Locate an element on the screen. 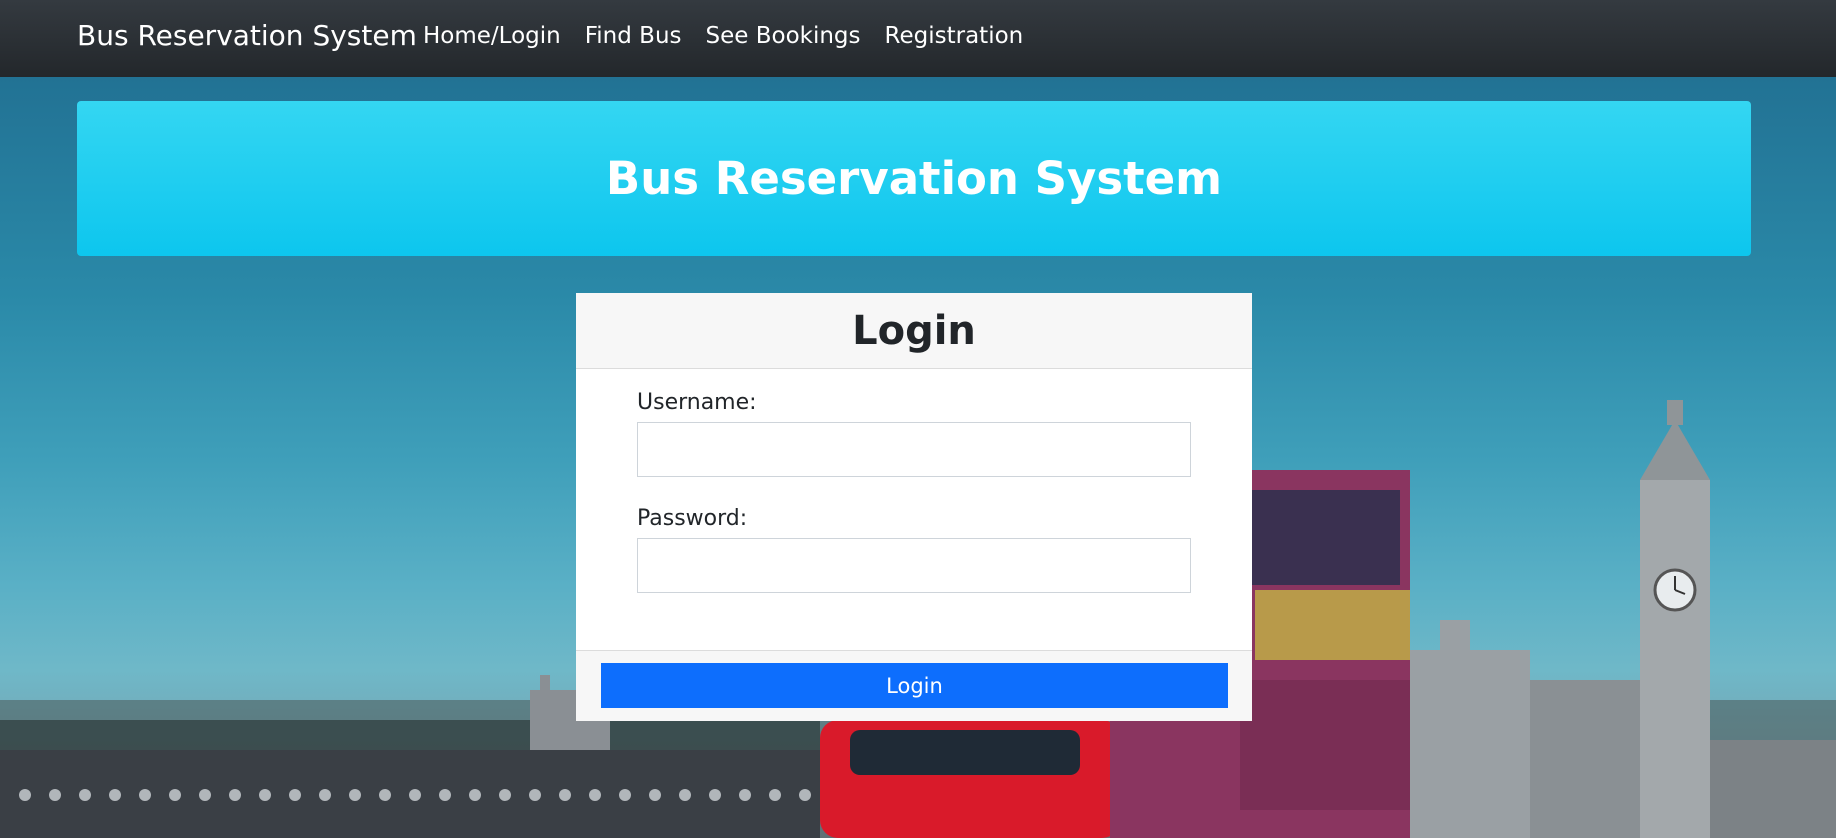 This screenshot has width=1836, height=838. nav-link-see-bookings: See Bookings is located at coordinates (783, 36).